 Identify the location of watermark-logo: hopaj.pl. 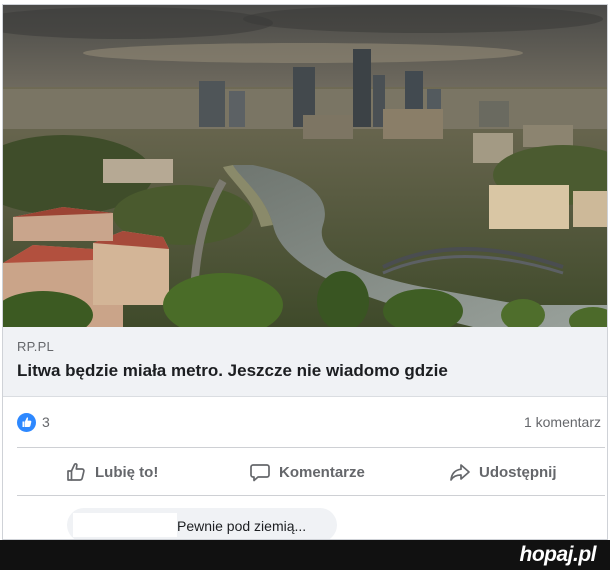
(558, 554).